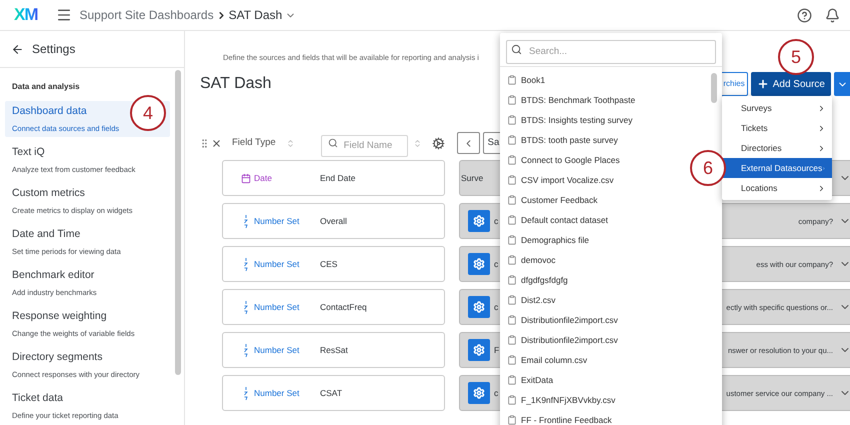 Image resolution: width=850 pixels, height=425 pixels. What do you see at coordinates (472, 178) in the screenshot?
I see `source-text: Surve` at bounding box center [472, 178].